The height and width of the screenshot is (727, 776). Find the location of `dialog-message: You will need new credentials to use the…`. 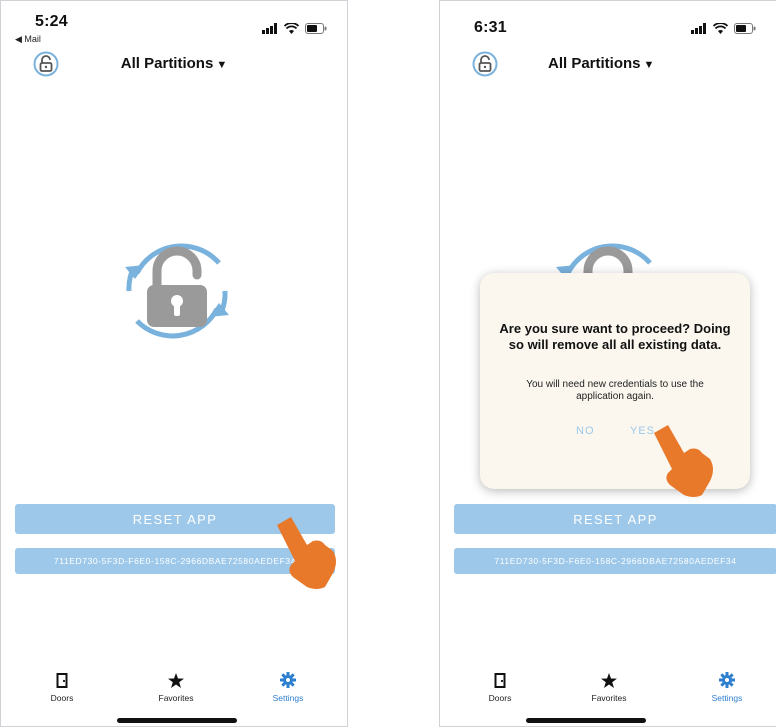

dialog-message: You will need new credentials to use the… is located at coordinates (615, 390).